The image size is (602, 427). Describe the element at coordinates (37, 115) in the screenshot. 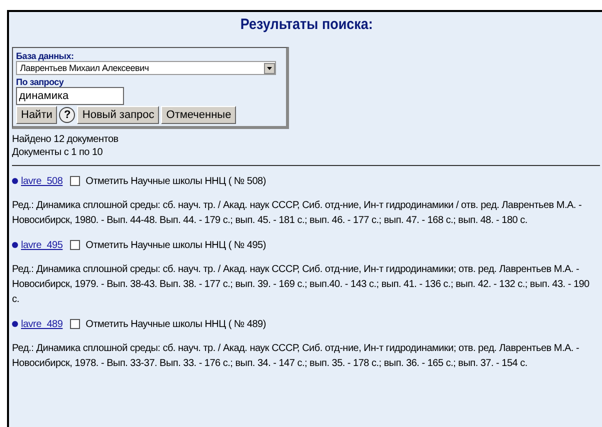

I see `form-button: Найти` at that location.